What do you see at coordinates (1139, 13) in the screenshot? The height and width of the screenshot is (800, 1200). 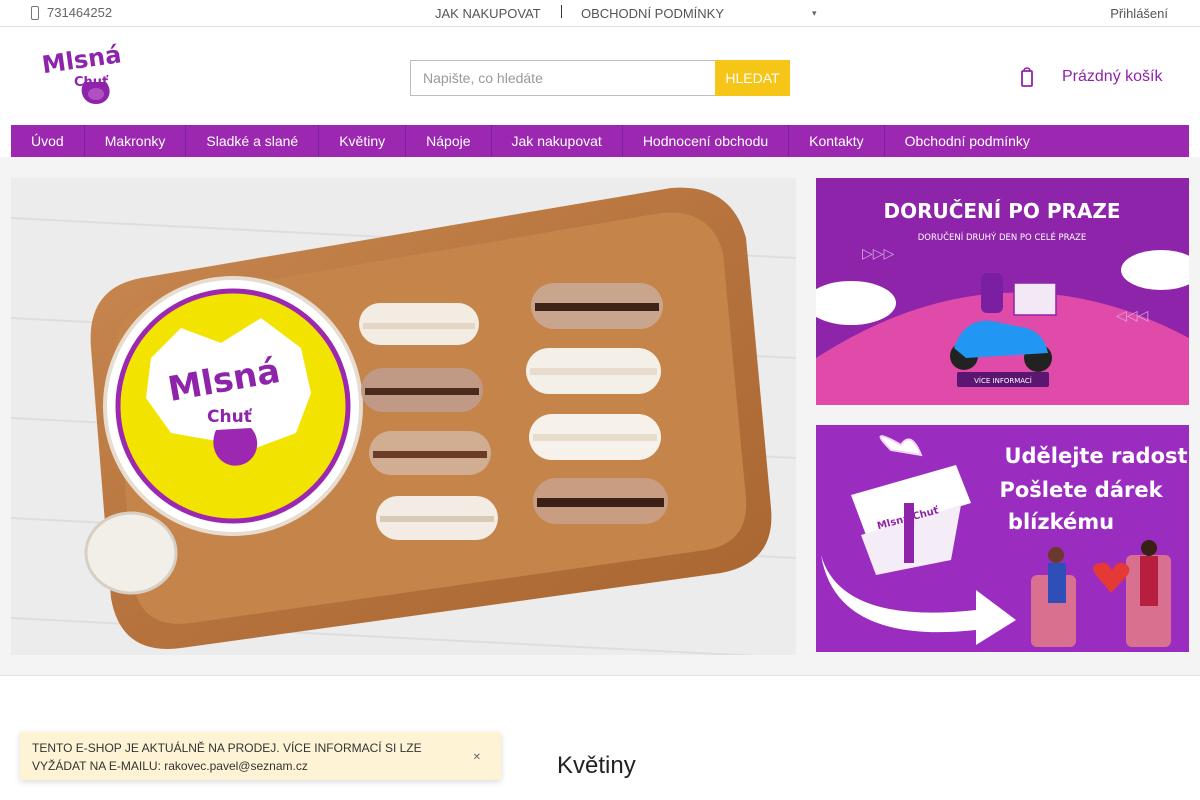 I see `login-link: Přihlášení` at bounding box center [1139, 13].